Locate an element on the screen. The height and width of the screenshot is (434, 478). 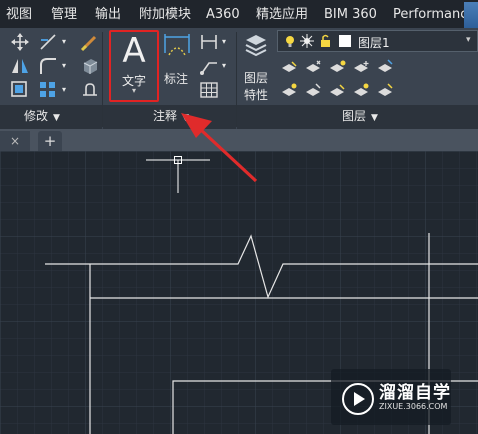
watermark-title: 溜溜自学 is located at coordinates (415, 393).